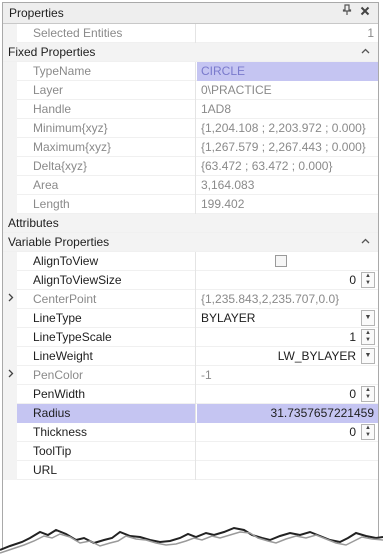 This screenshot has width=383, height=557. I want to click on property-name: Length, so click(106, 204).